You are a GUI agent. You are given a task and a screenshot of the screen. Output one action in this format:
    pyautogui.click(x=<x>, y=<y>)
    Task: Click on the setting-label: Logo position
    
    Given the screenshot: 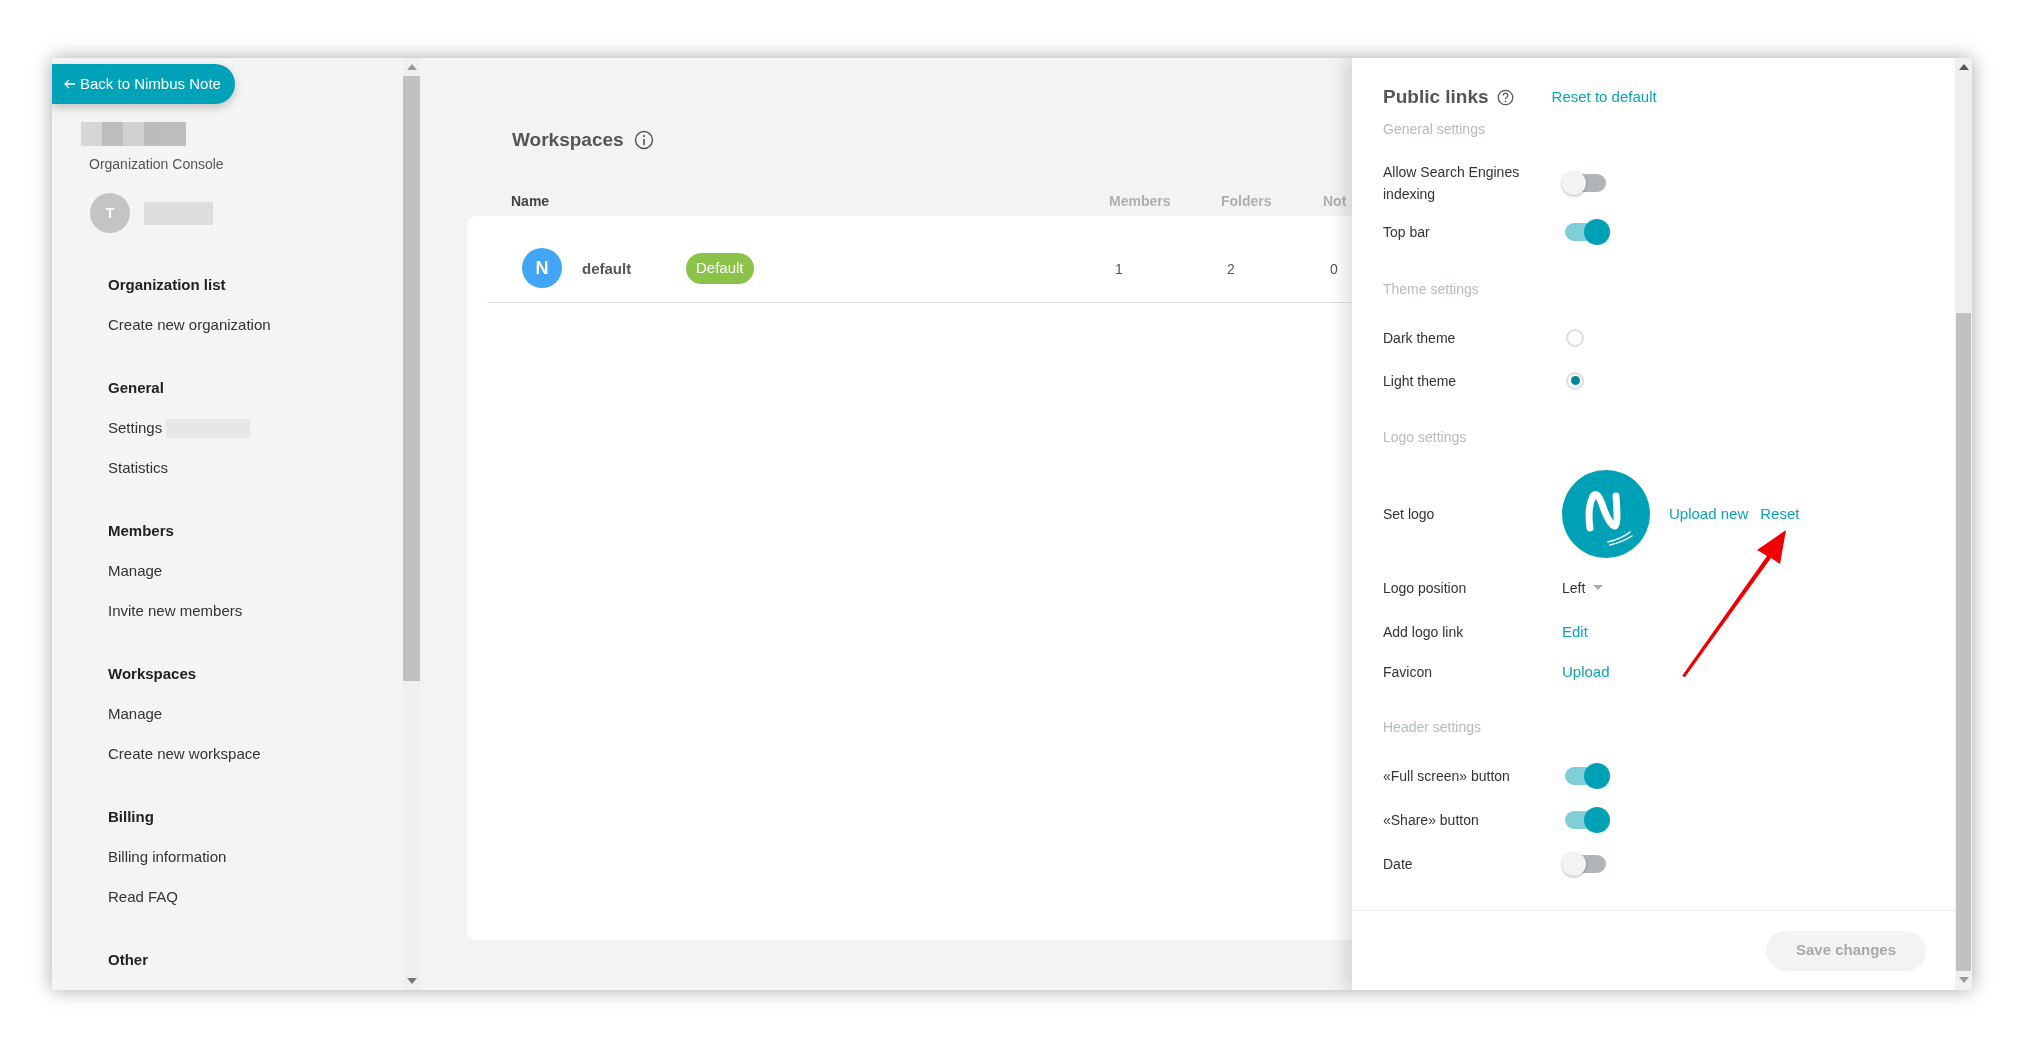 What is the action you would take?
    pyautogui.click(x=1425, y=588)
    